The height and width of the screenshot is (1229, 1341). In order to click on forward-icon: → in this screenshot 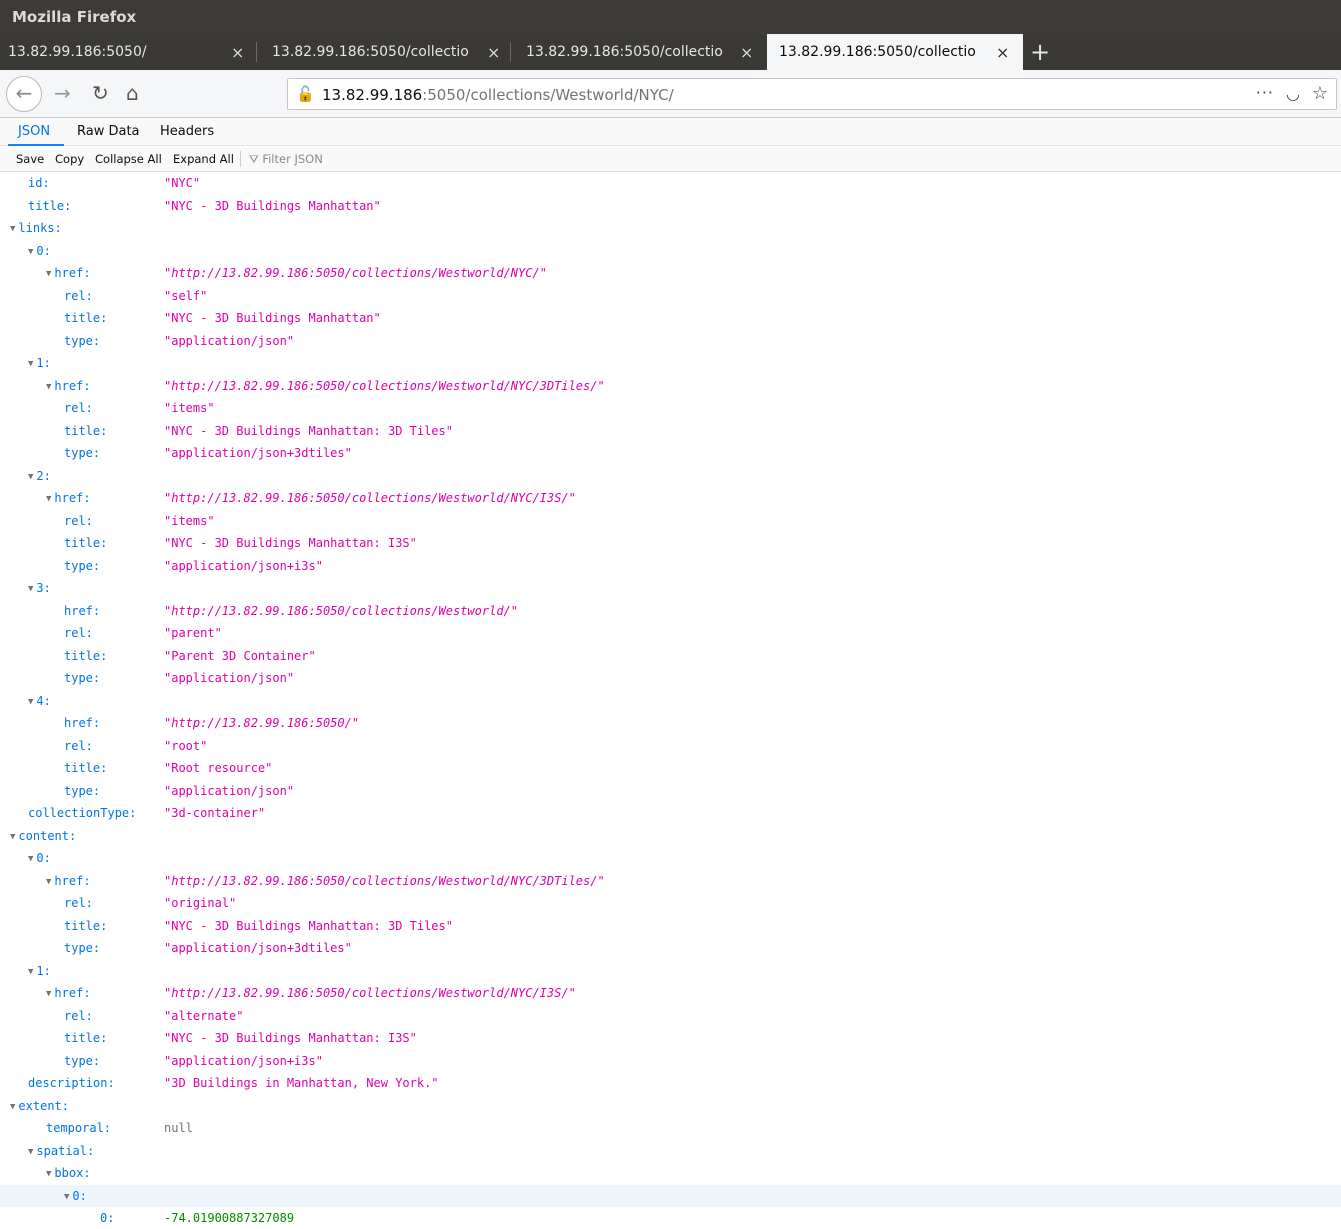, I will do `click(62, 93)`.